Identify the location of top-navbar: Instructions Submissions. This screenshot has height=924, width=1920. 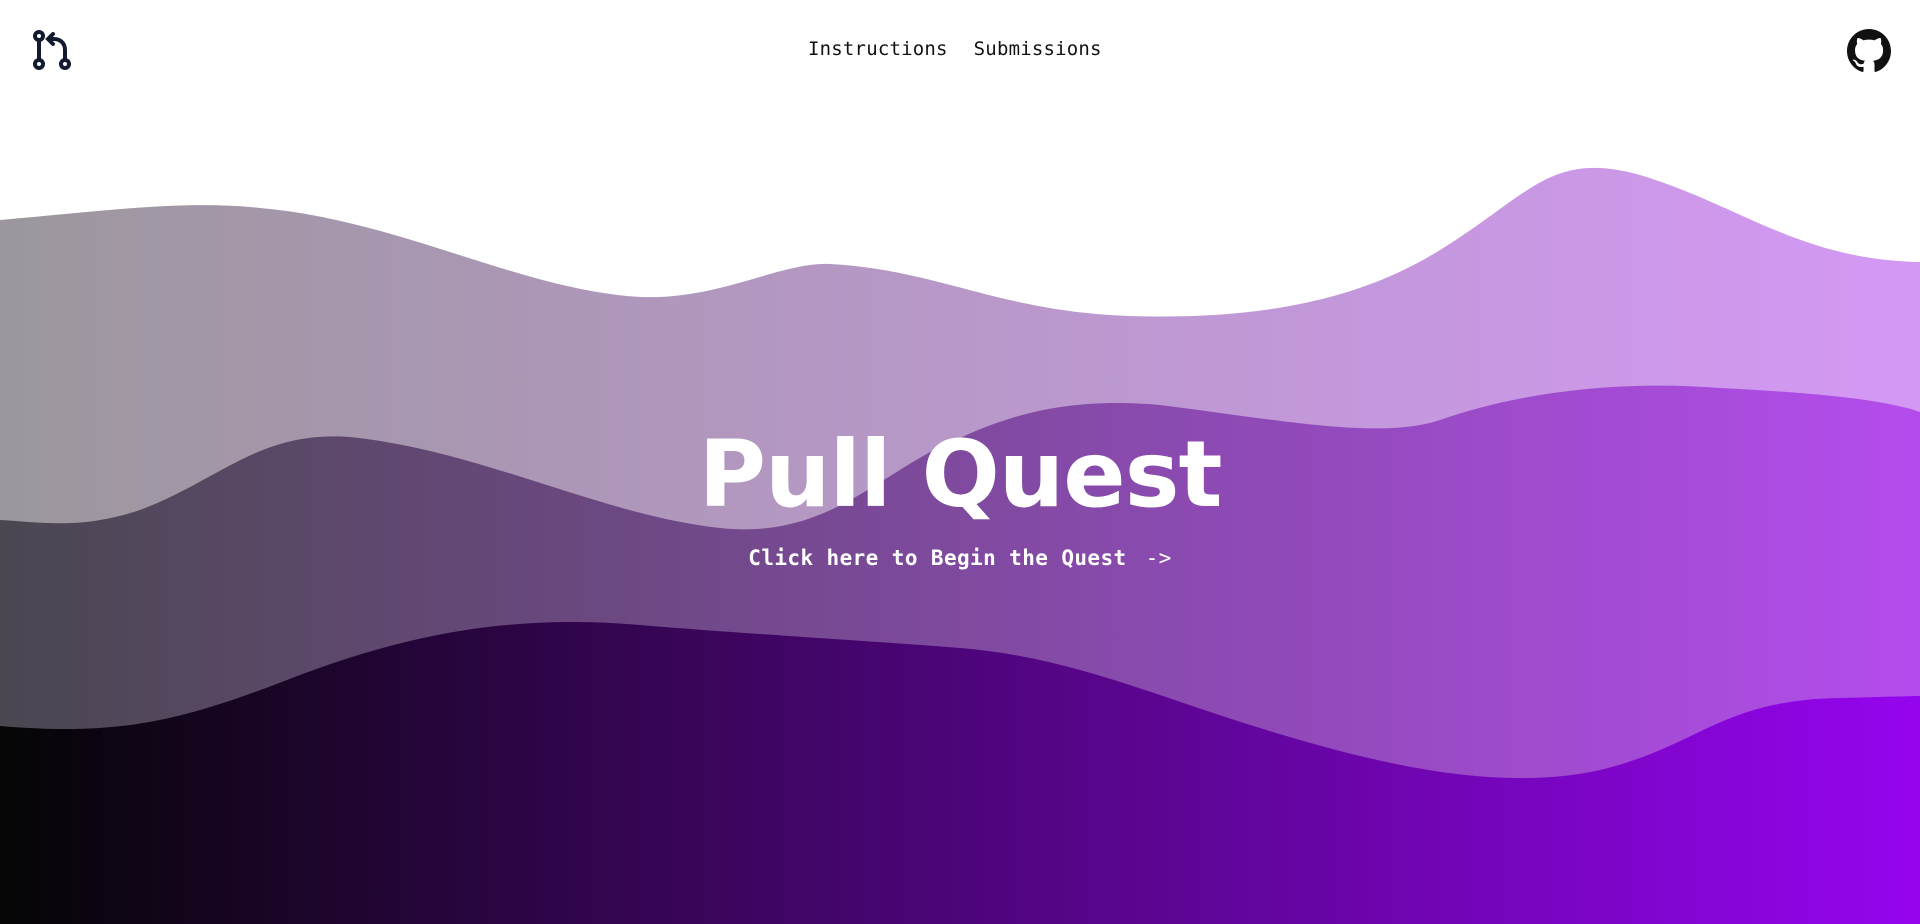
(960, 50).